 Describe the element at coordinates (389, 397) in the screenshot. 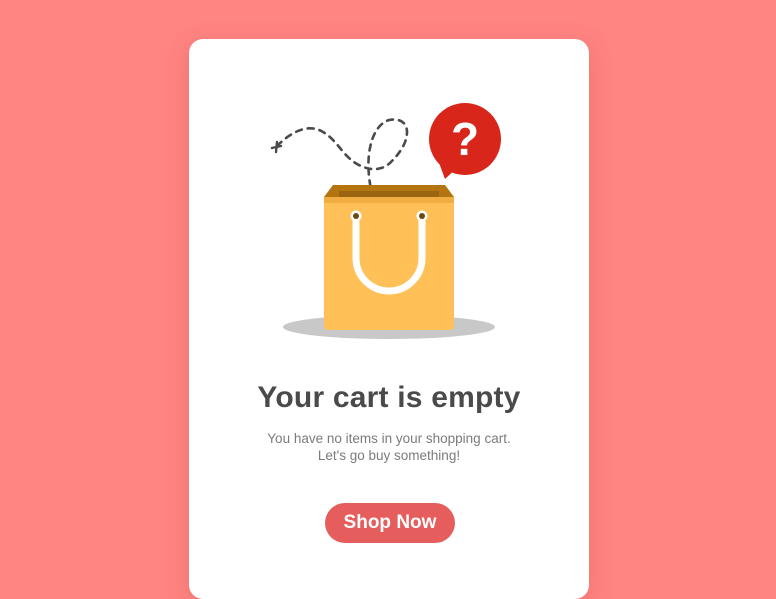

I see `empty-cart-title: Your cart is empty` at that location.